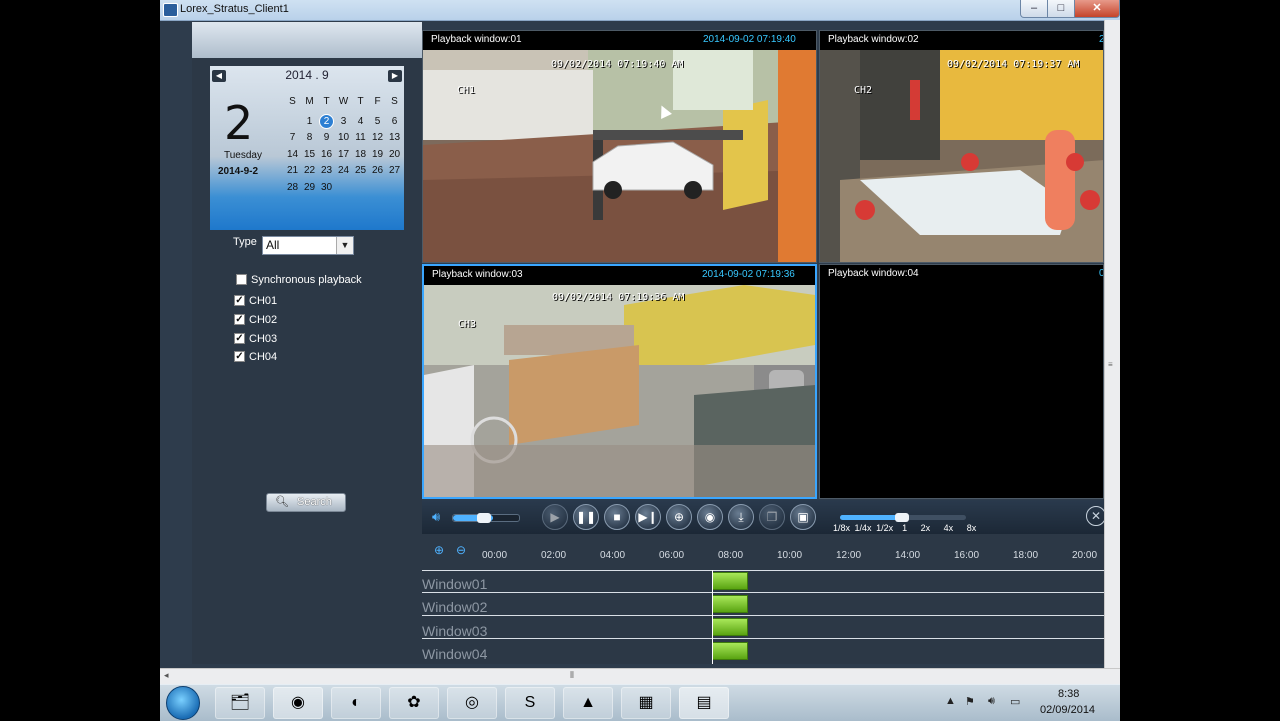  I want to click on clock-time: 8:38, so click(1068, 694).